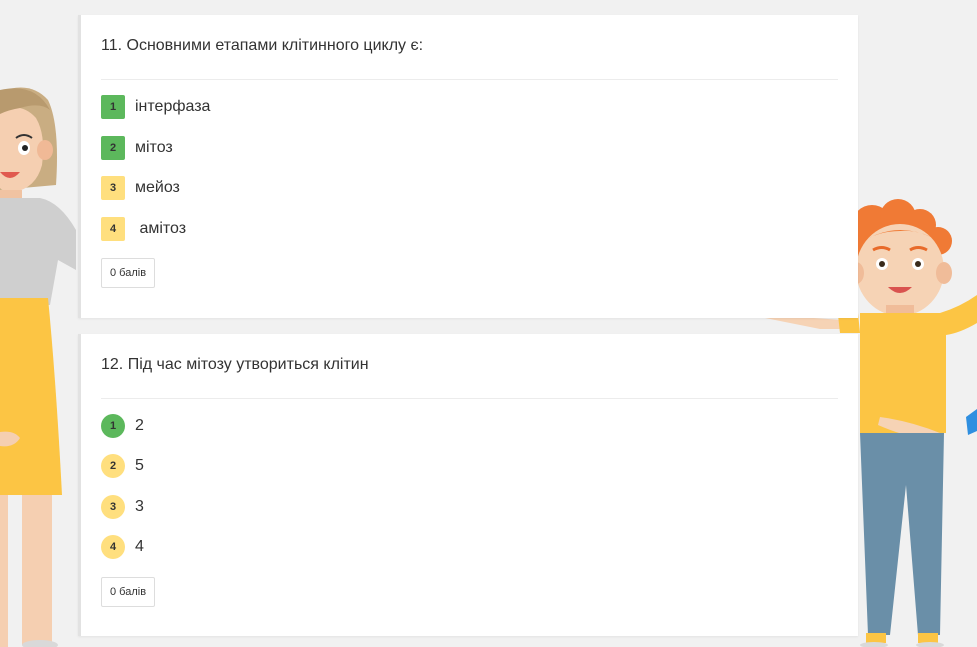 The height and width of the screenshot is (647, 977). I want to click on answer-option-4: 4 амітоз, so click(143, 229).